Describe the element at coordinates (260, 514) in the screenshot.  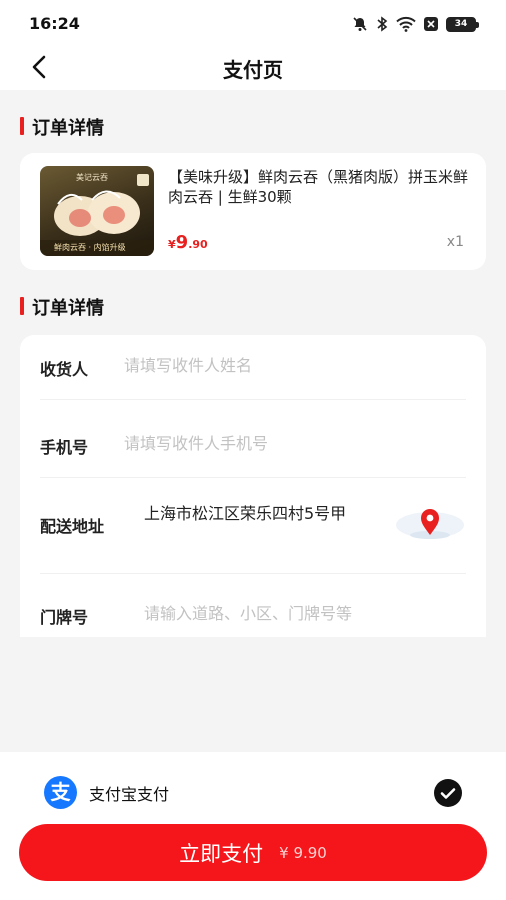
I see `address-value: 上海市松江区荣乐四村5号甲` at that location.